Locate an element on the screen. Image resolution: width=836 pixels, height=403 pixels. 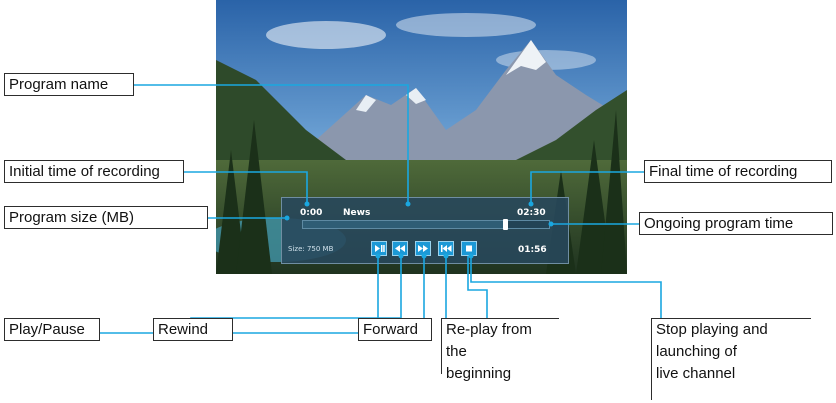
program-size: Size: 750 MB is located at coordinates (311, 249).